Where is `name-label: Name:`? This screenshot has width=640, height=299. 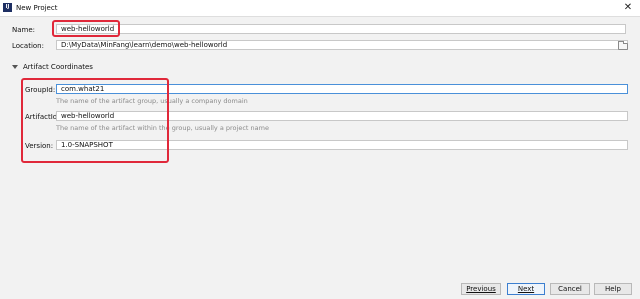 name-label: Name: is located at coordinates (24, 30).